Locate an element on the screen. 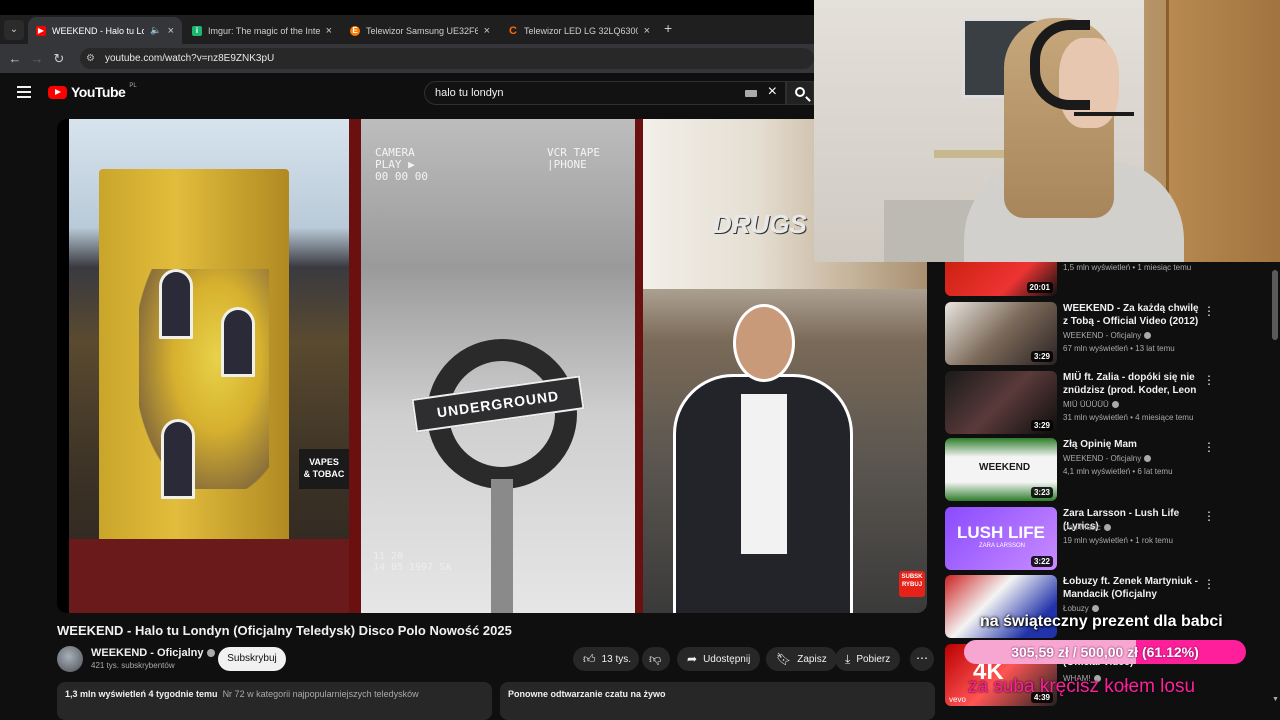 The image size is (1280, 720). top-strip is located at coordinates (407, 7).